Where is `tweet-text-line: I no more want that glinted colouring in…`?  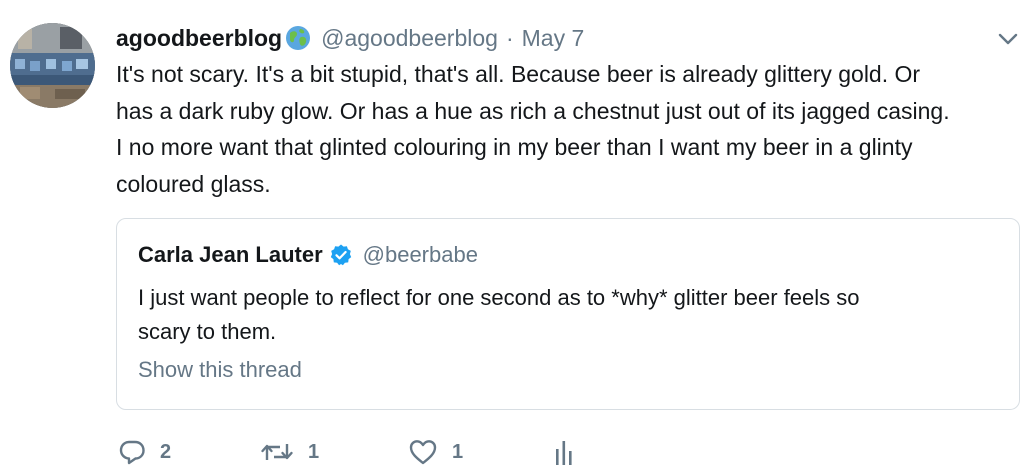
tweet-text-line: I no more want that glinted colouring in… is located at coordinates (514, 147).